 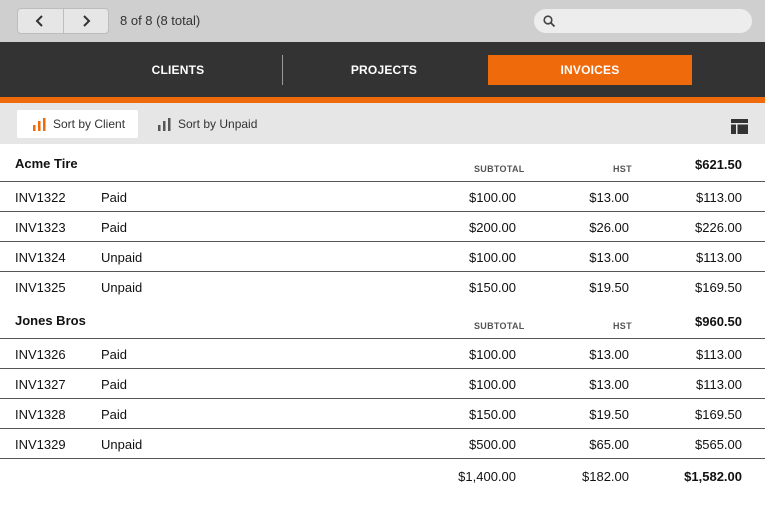 What do you see at coordinates (382, 256) in the screenshot?
I see `table-row: INV1324 Unpaid $100.00 $13.00 $113.00` at bounding box center [382, 256].